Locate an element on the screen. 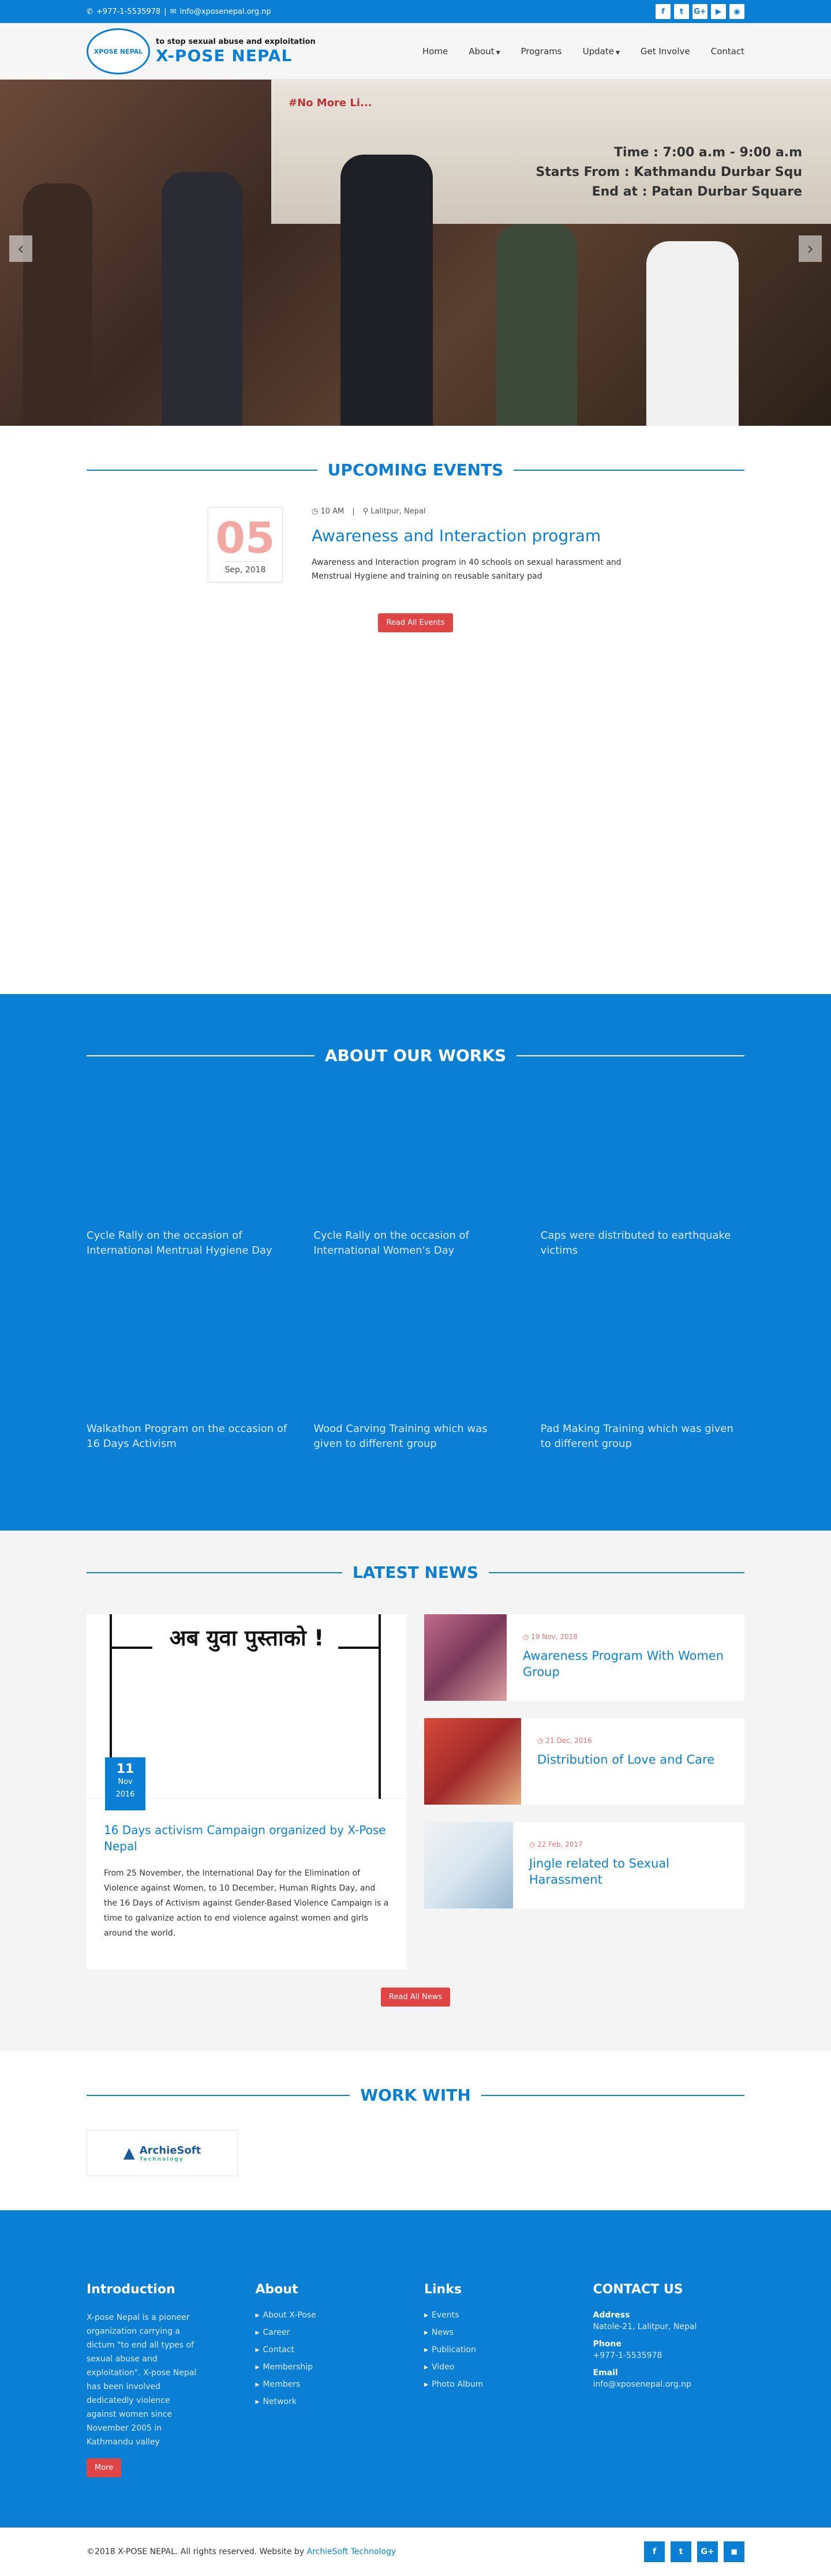  works-heading: ABOUT OUR WORKS is located at coordinates (416, 1055).